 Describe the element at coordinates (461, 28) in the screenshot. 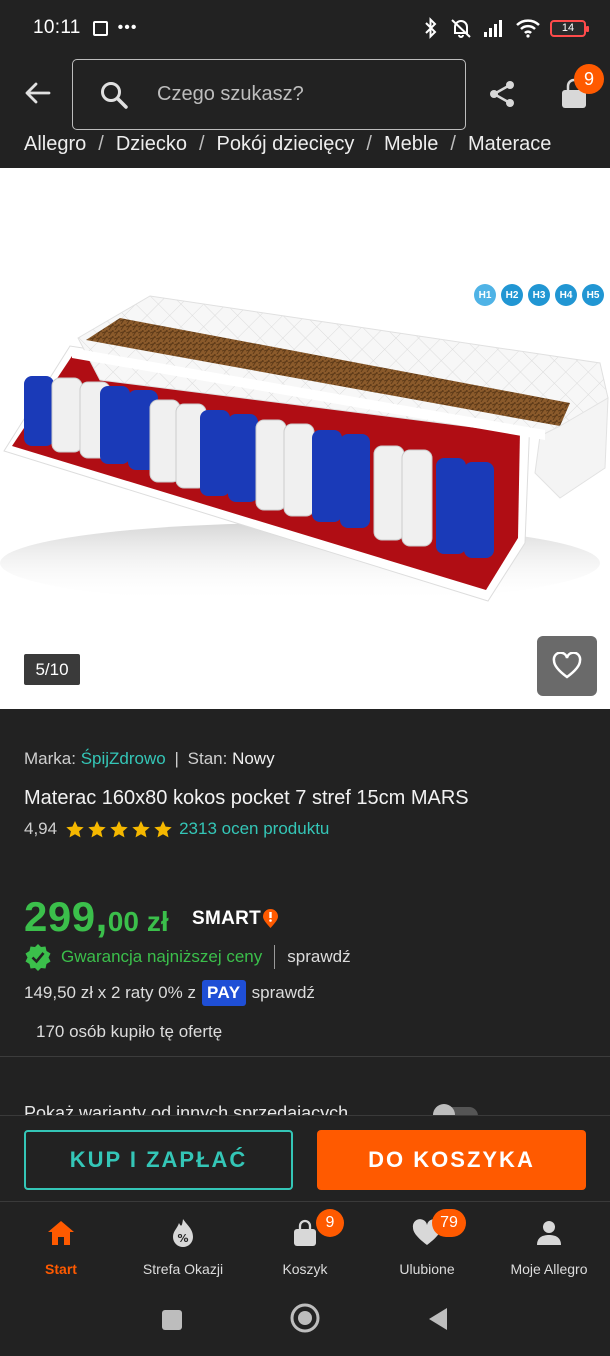

I see `silent-bell-icon` at that location.